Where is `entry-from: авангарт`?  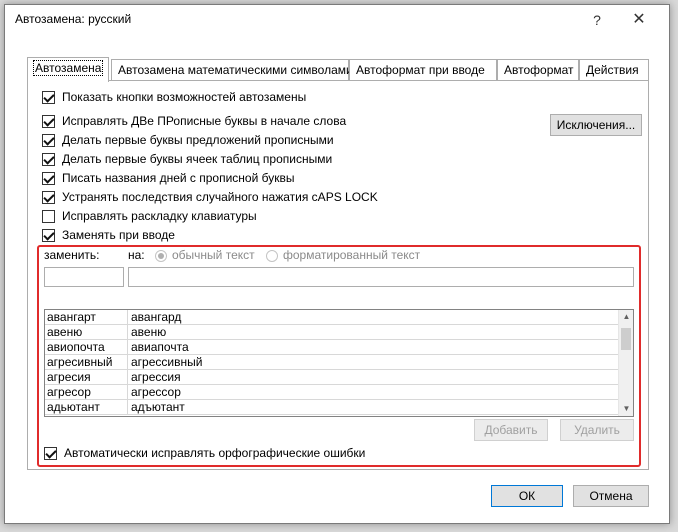
entry-from: авангарт is located at coordinates (71, 317).